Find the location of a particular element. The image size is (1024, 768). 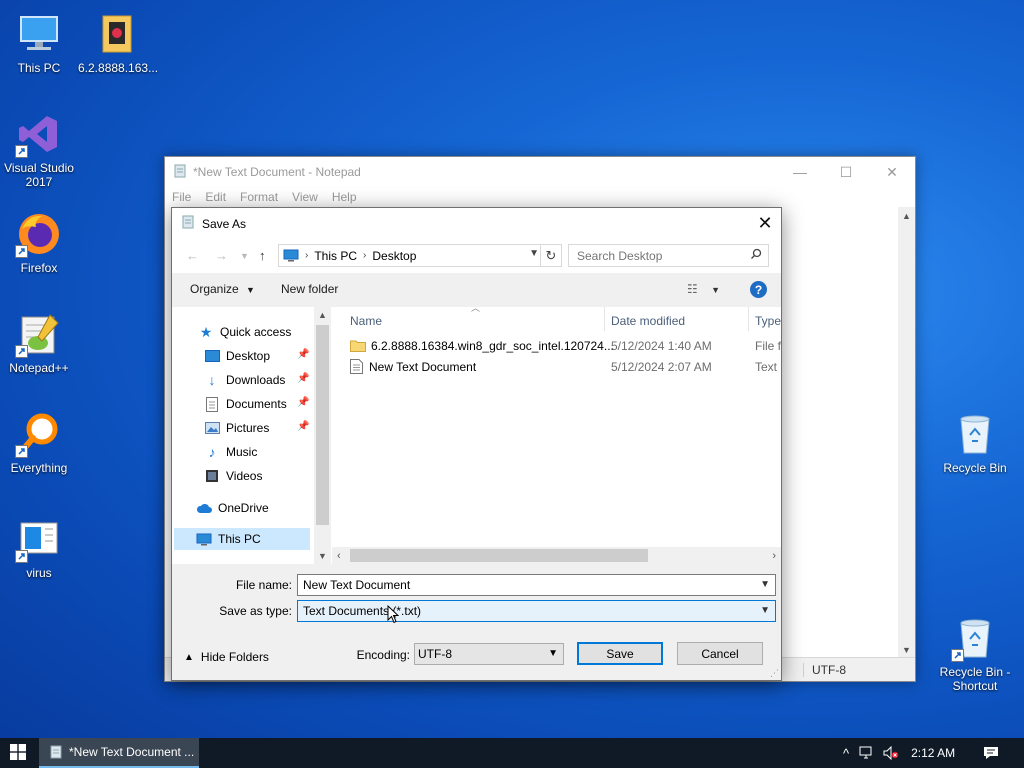

nav-videos: Videos is located at coordinates (233, 476).